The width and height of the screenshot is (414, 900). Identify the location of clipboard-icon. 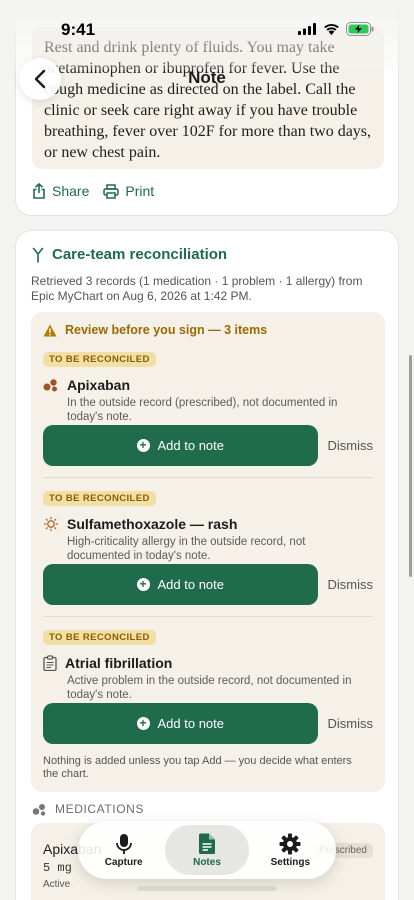
(50, 663).